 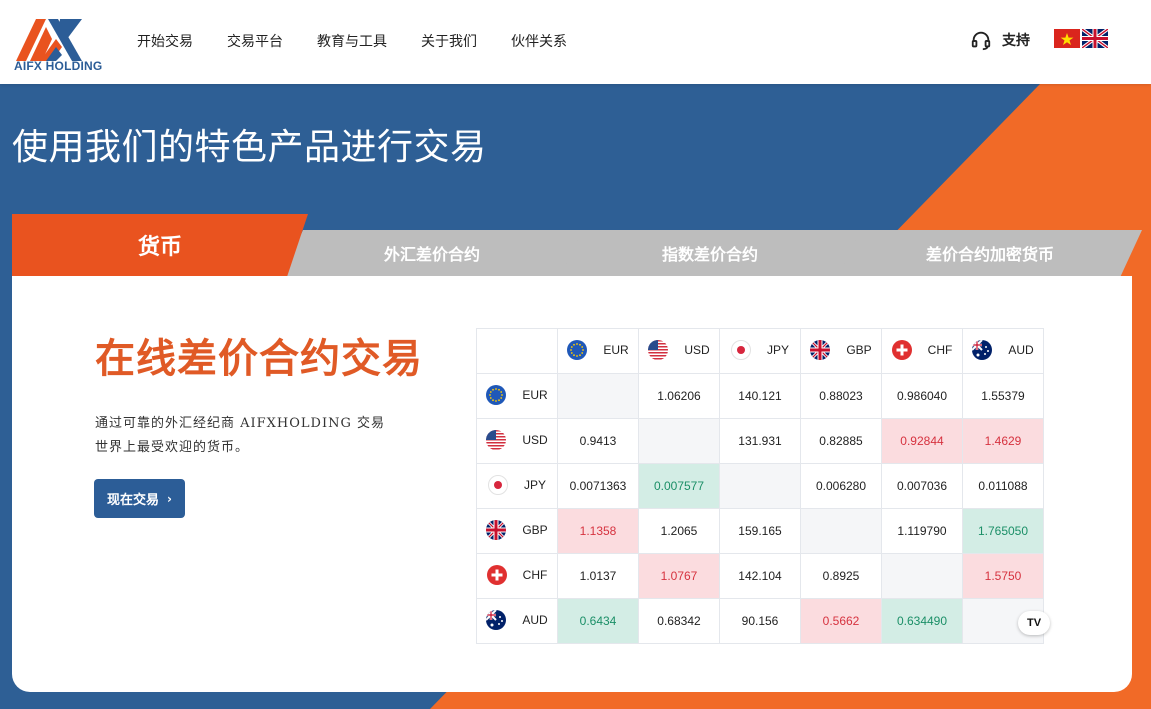 I want to click on tab-index-cfd: 指数差价合约, so click(x=710, y=253).